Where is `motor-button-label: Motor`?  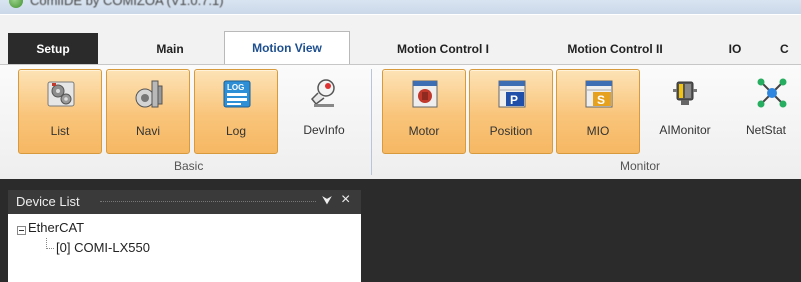 motor-button-label: Motor is located at coordinates (424, 131).